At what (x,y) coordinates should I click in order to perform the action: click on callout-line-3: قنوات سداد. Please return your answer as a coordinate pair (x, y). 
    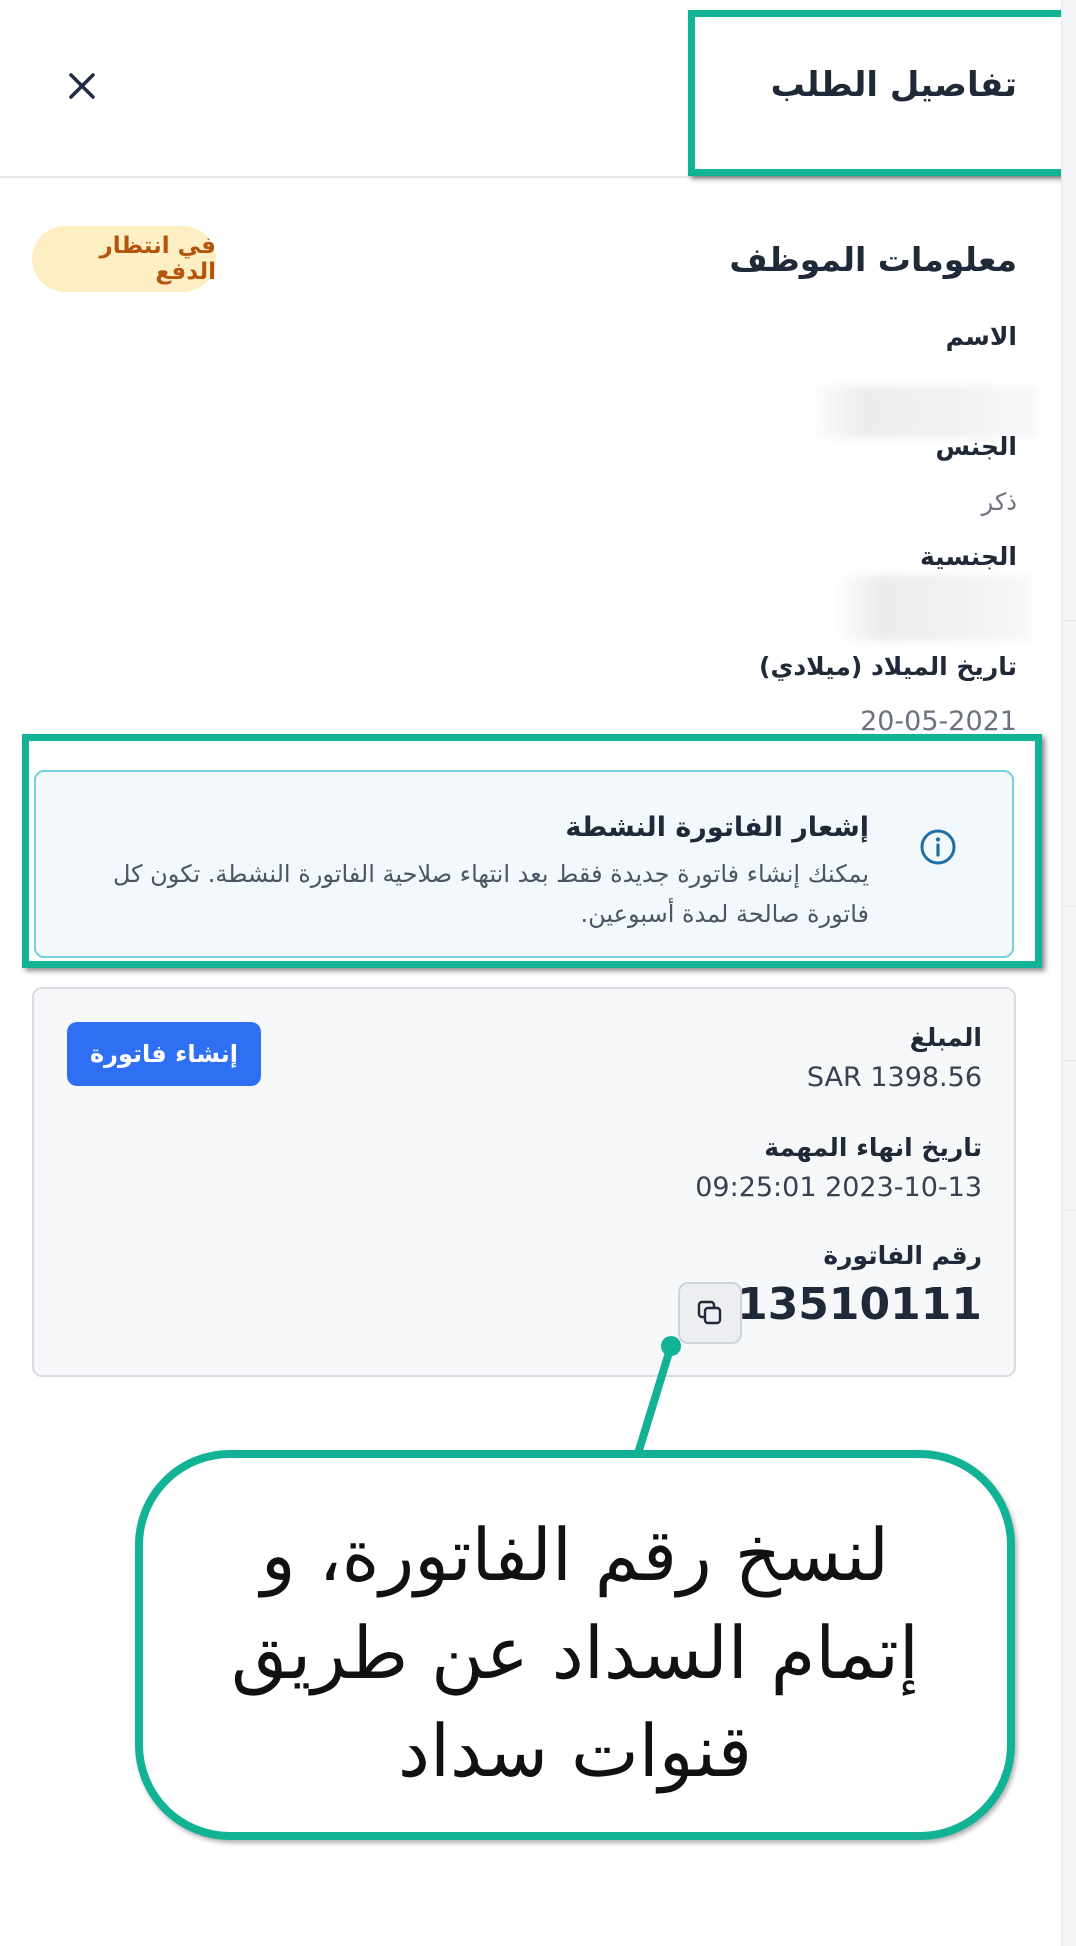
    Looking at the image, I should click on (575, 1751).